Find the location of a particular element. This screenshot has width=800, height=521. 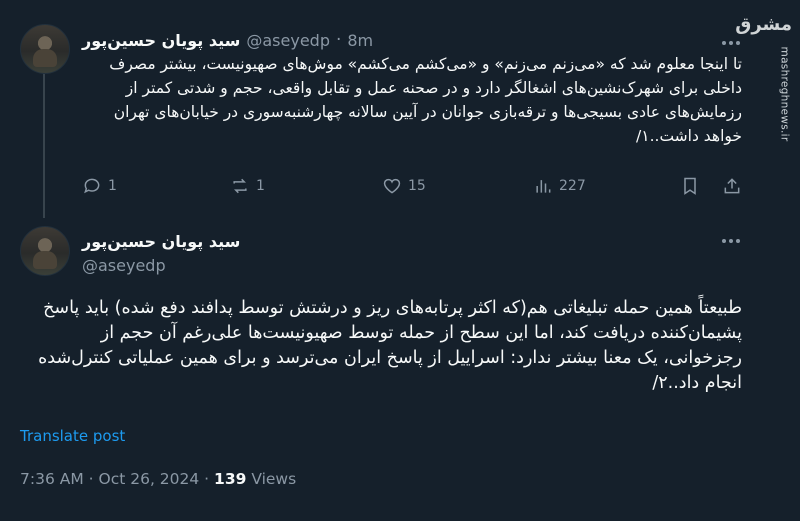

tweet2-header-name: سید پویان حسین‌پور is located at coordinates (161, 241).